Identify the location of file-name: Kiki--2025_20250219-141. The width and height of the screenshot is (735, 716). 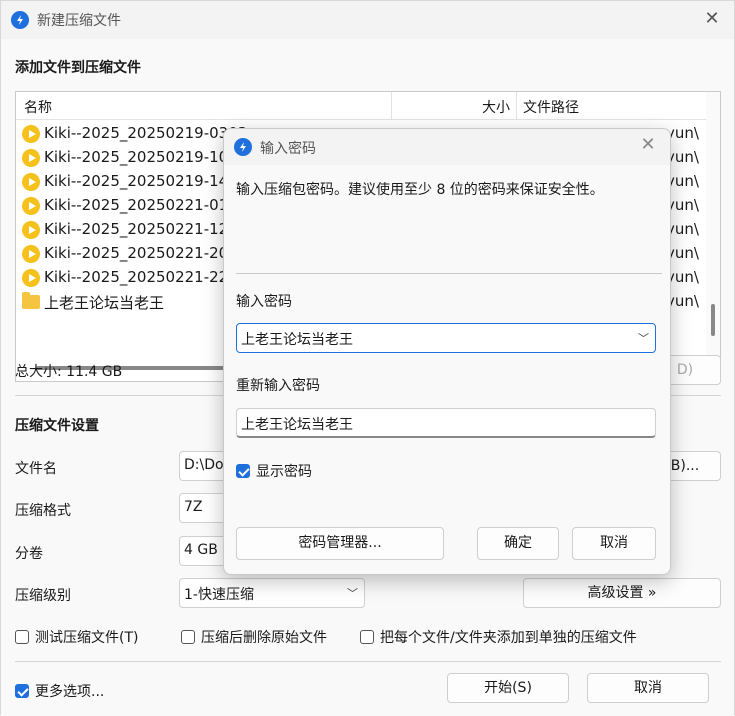
(141, 181).